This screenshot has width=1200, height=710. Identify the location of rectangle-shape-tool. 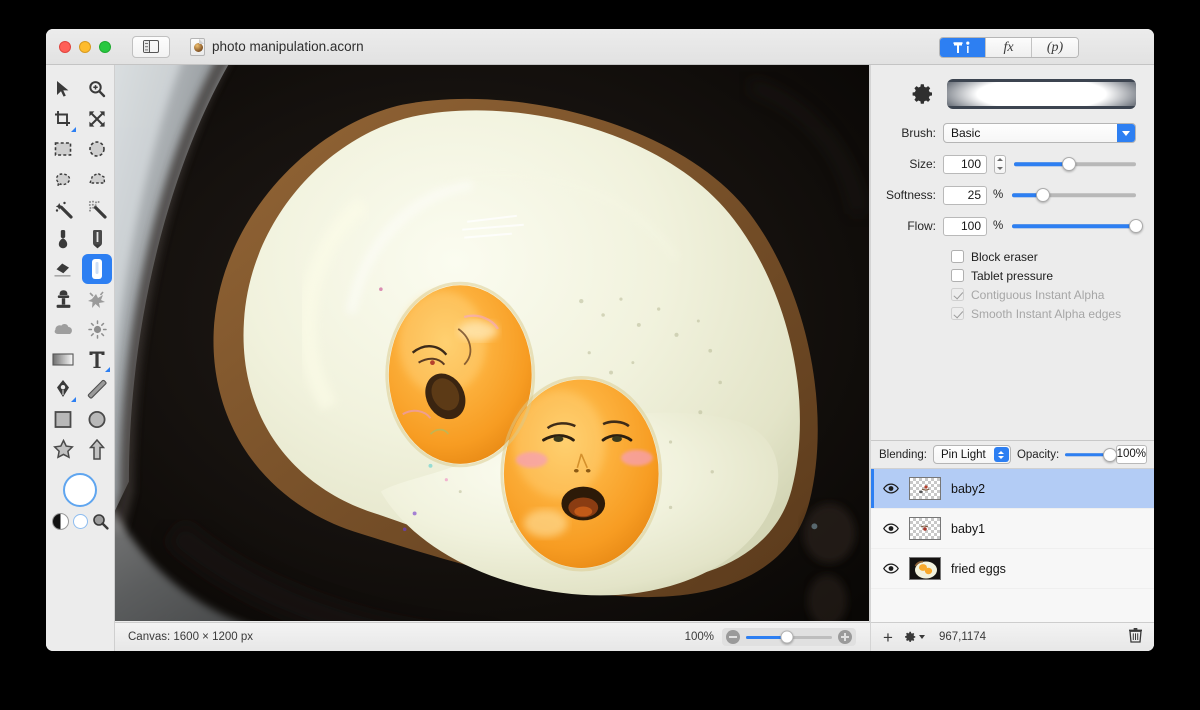
(63, 419).